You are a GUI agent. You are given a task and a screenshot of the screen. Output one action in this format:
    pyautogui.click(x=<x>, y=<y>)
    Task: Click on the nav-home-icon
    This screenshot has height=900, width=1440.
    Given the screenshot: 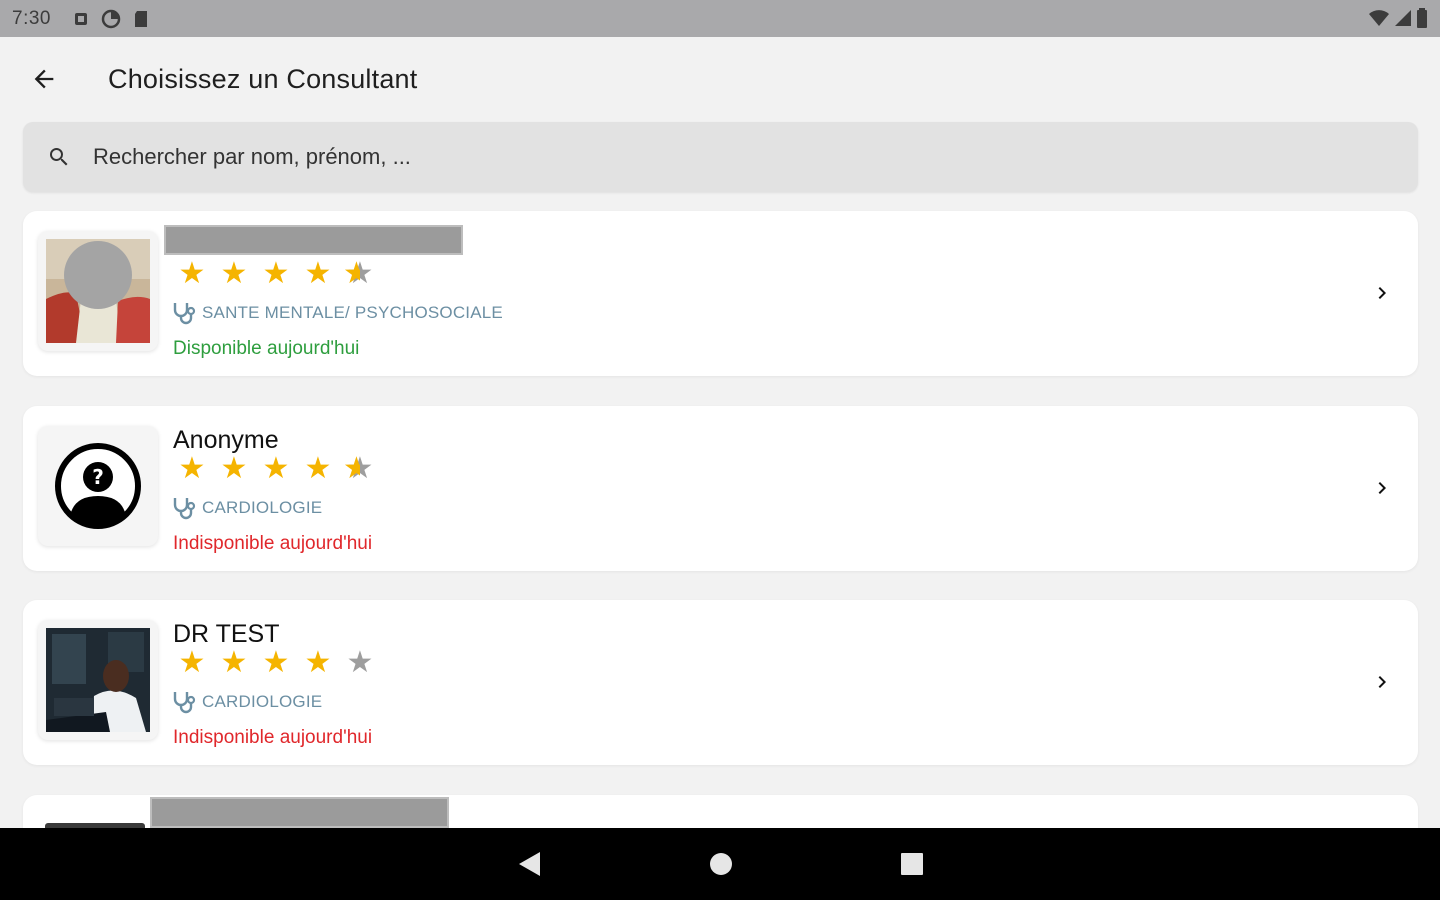 What is the action you would take?
    pyautogui.click(x=721, y=864)
    